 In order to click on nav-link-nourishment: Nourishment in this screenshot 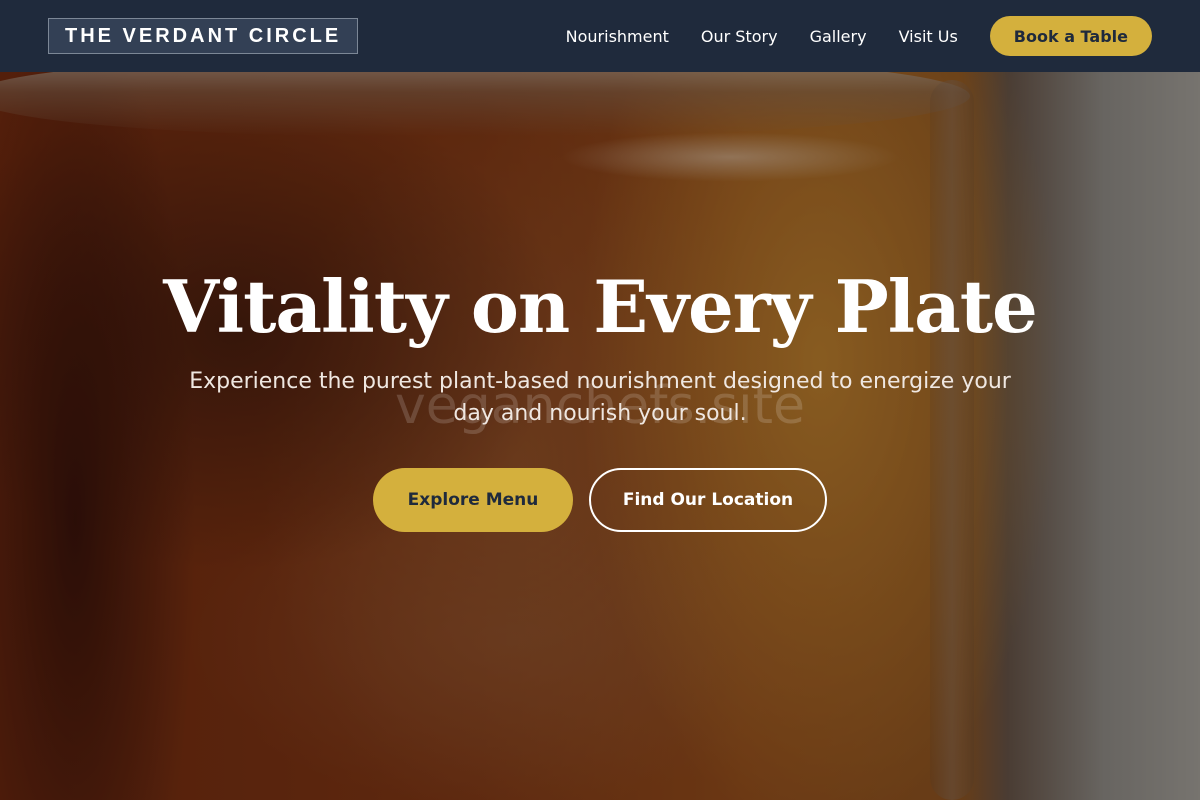, I will do `click(617, 36)`.